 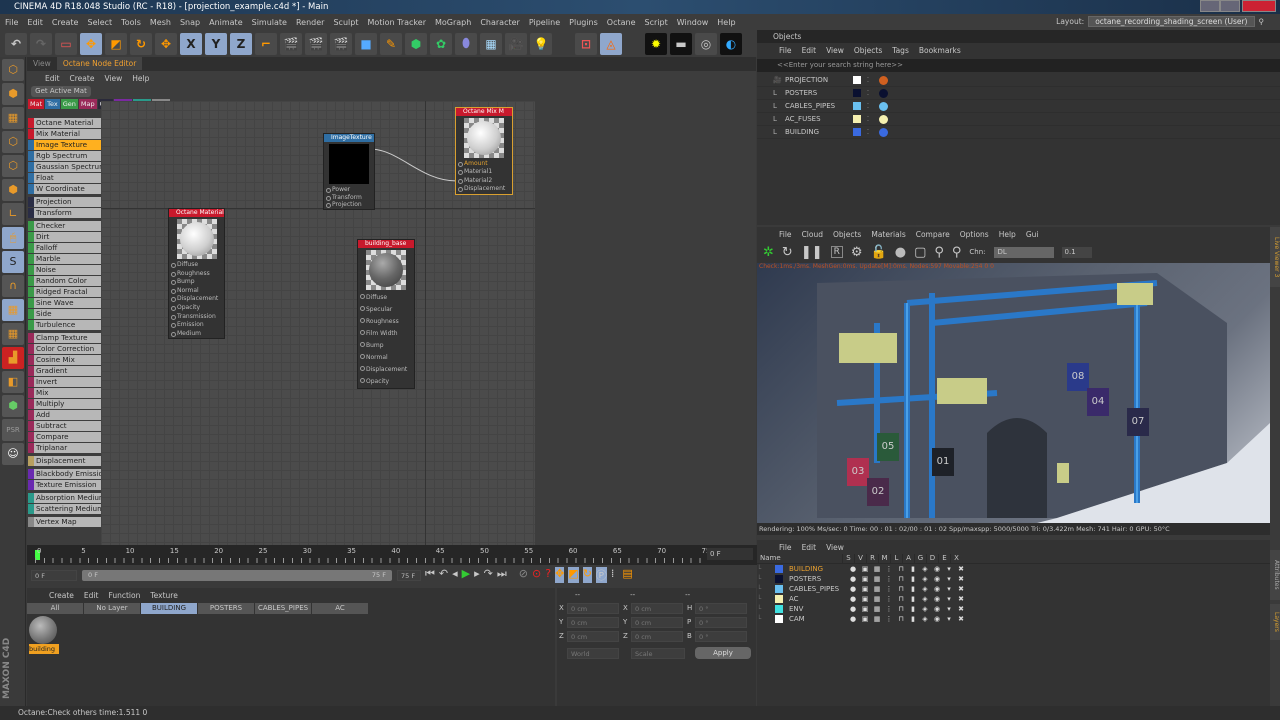 I want to click on material-layer-tab-ac: AC, so click(x=340, y=608).